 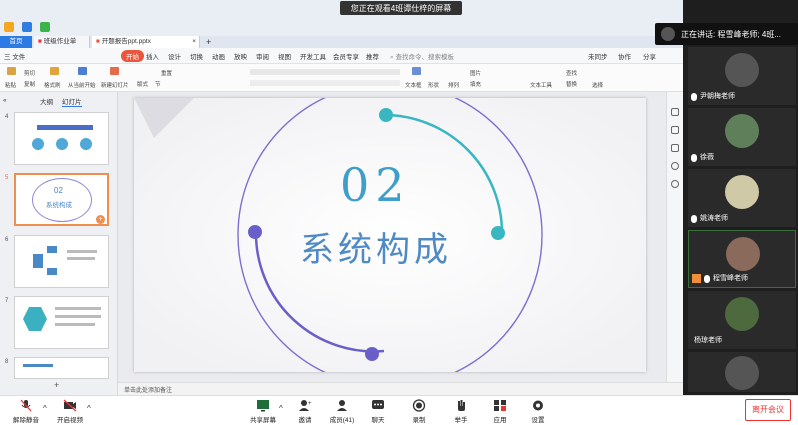 What do you see at coordinates (696, 278) in the screenshot?
I see `host-icon` at bounding box center [696, 278].